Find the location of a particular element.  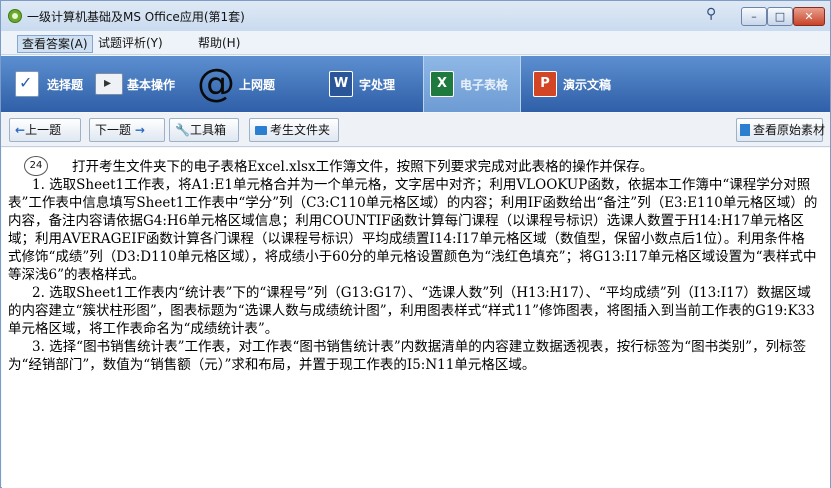

toolbox-button: 🔧工具箱 is located at coordinates (204, 130).